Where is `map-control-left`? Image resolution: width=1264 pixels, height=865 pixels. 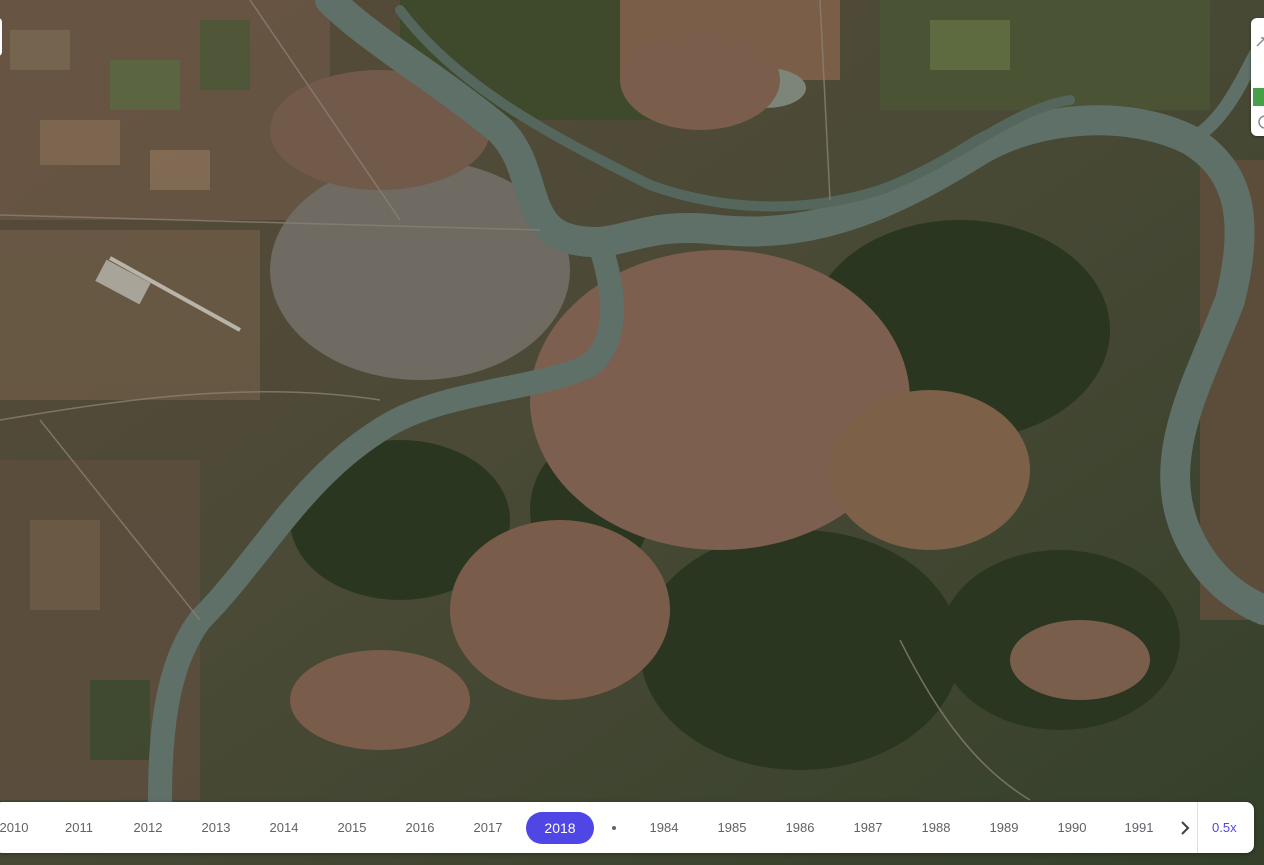
map-control-left is located at coordinates (1, 37).